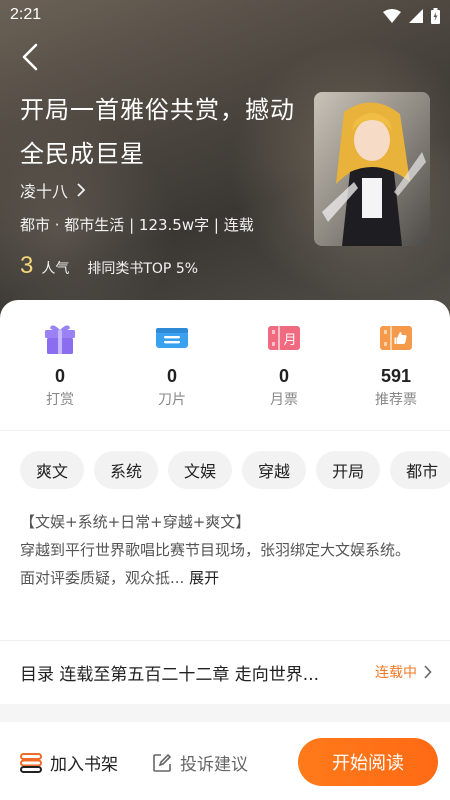  What do you see at coordinates (396, 673) in the screenshot?
I see `serial-status-label: 连载中` at bounding box center [396, 673].